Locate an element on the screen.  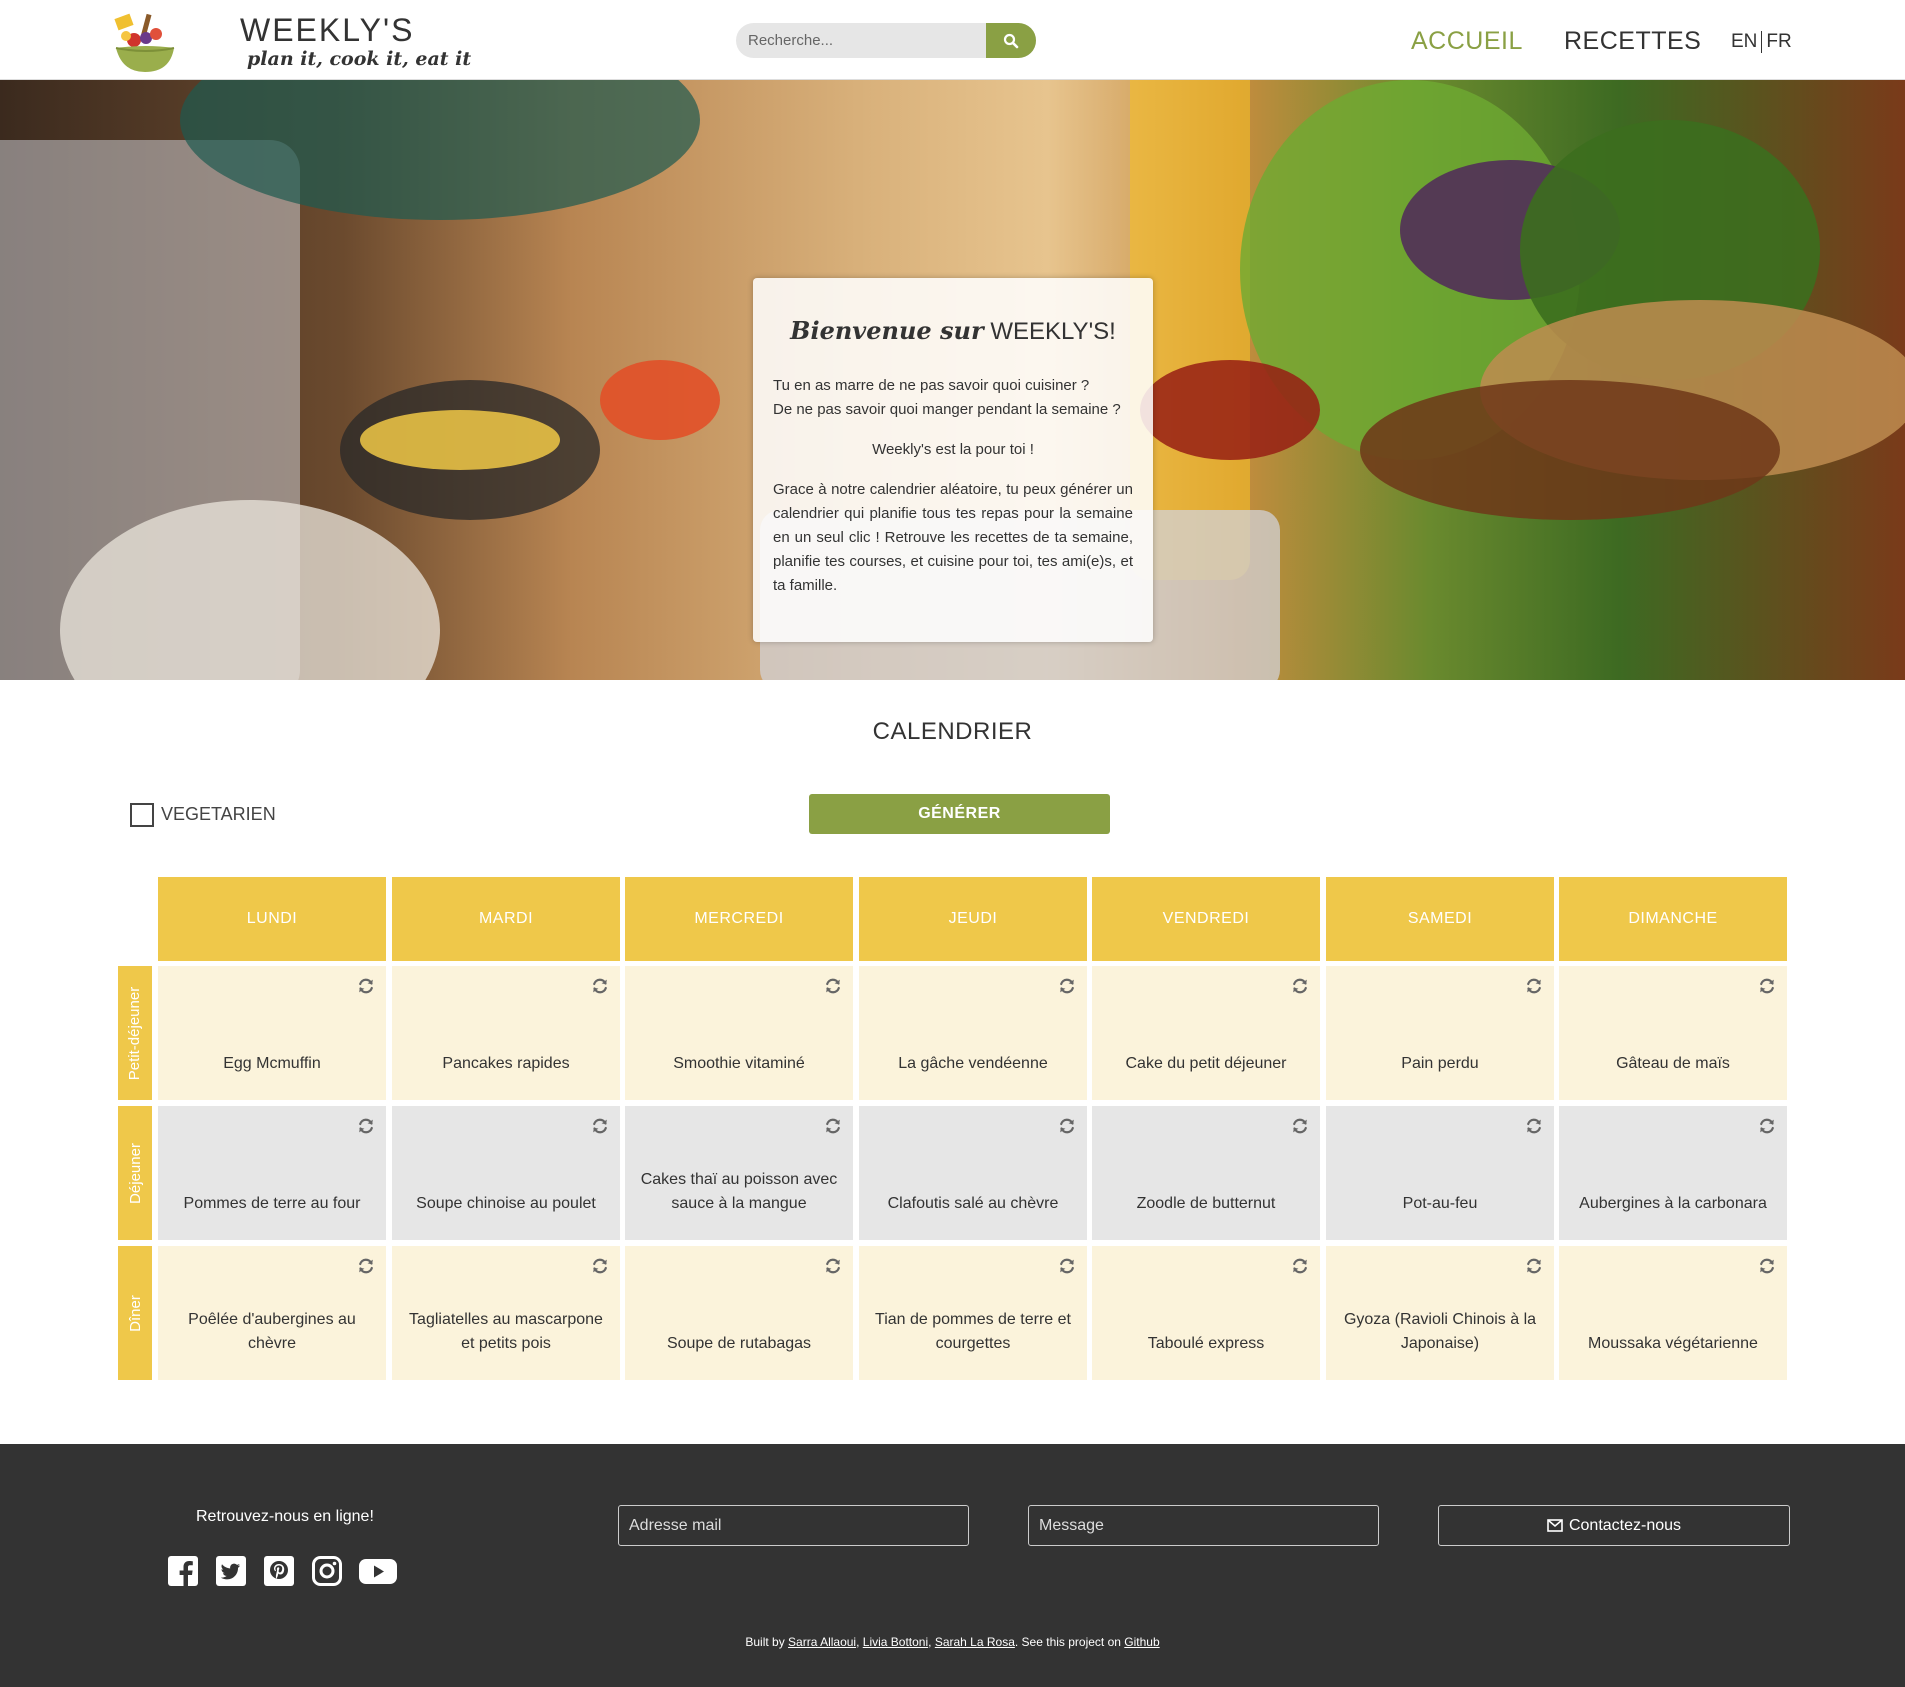
footer-email-input is located at coordinates (793, 1525).